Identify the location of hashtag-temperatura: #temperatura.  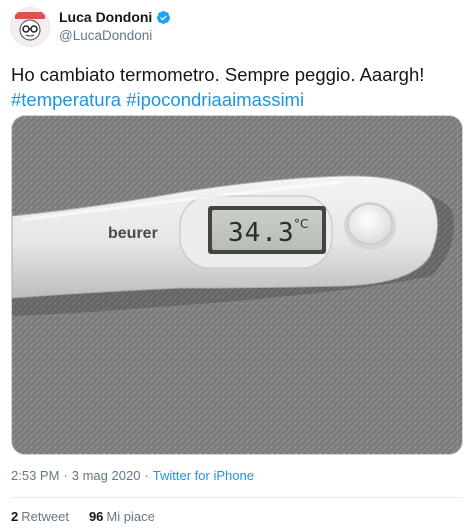
(66, 99).